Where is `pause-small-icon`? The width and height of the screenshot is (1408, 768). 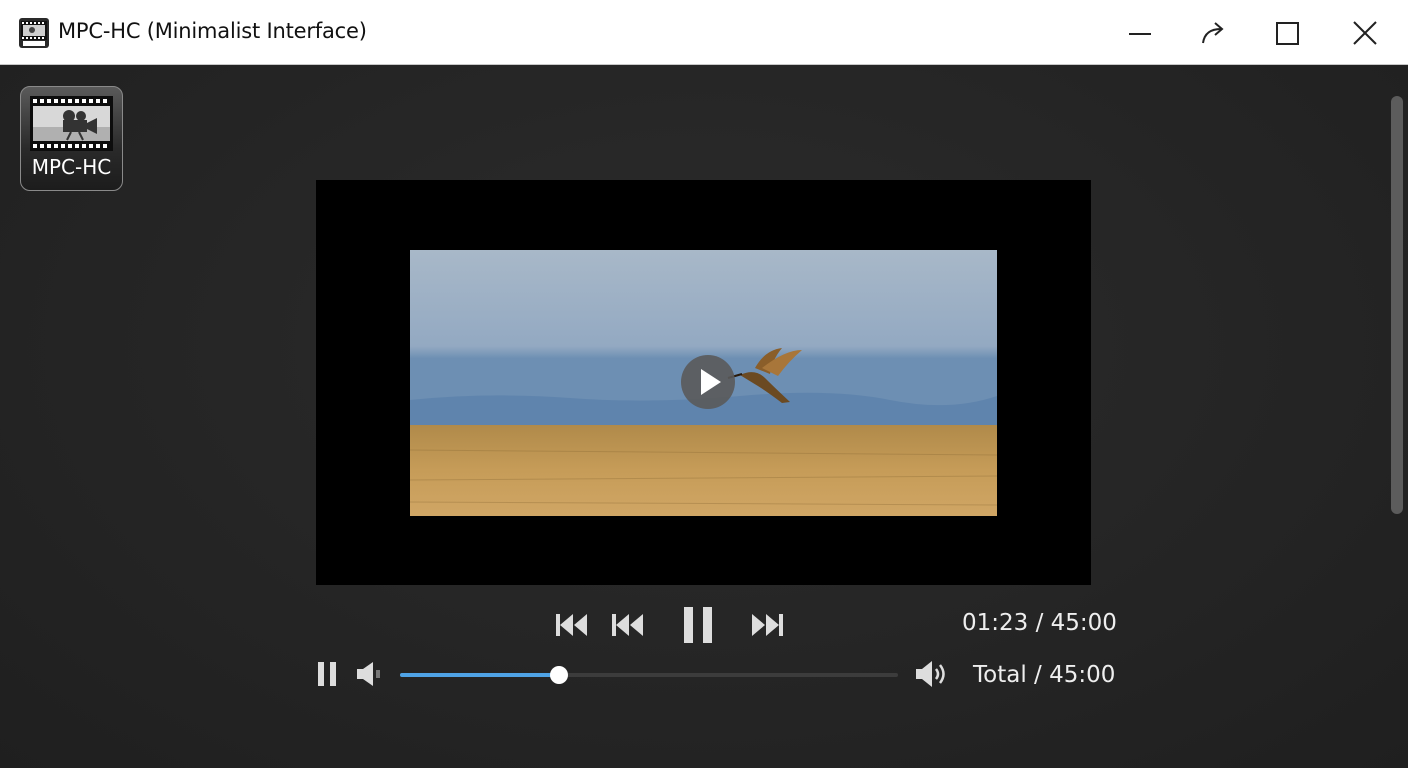
pause-small-icon is located at coordinates (327, 674).